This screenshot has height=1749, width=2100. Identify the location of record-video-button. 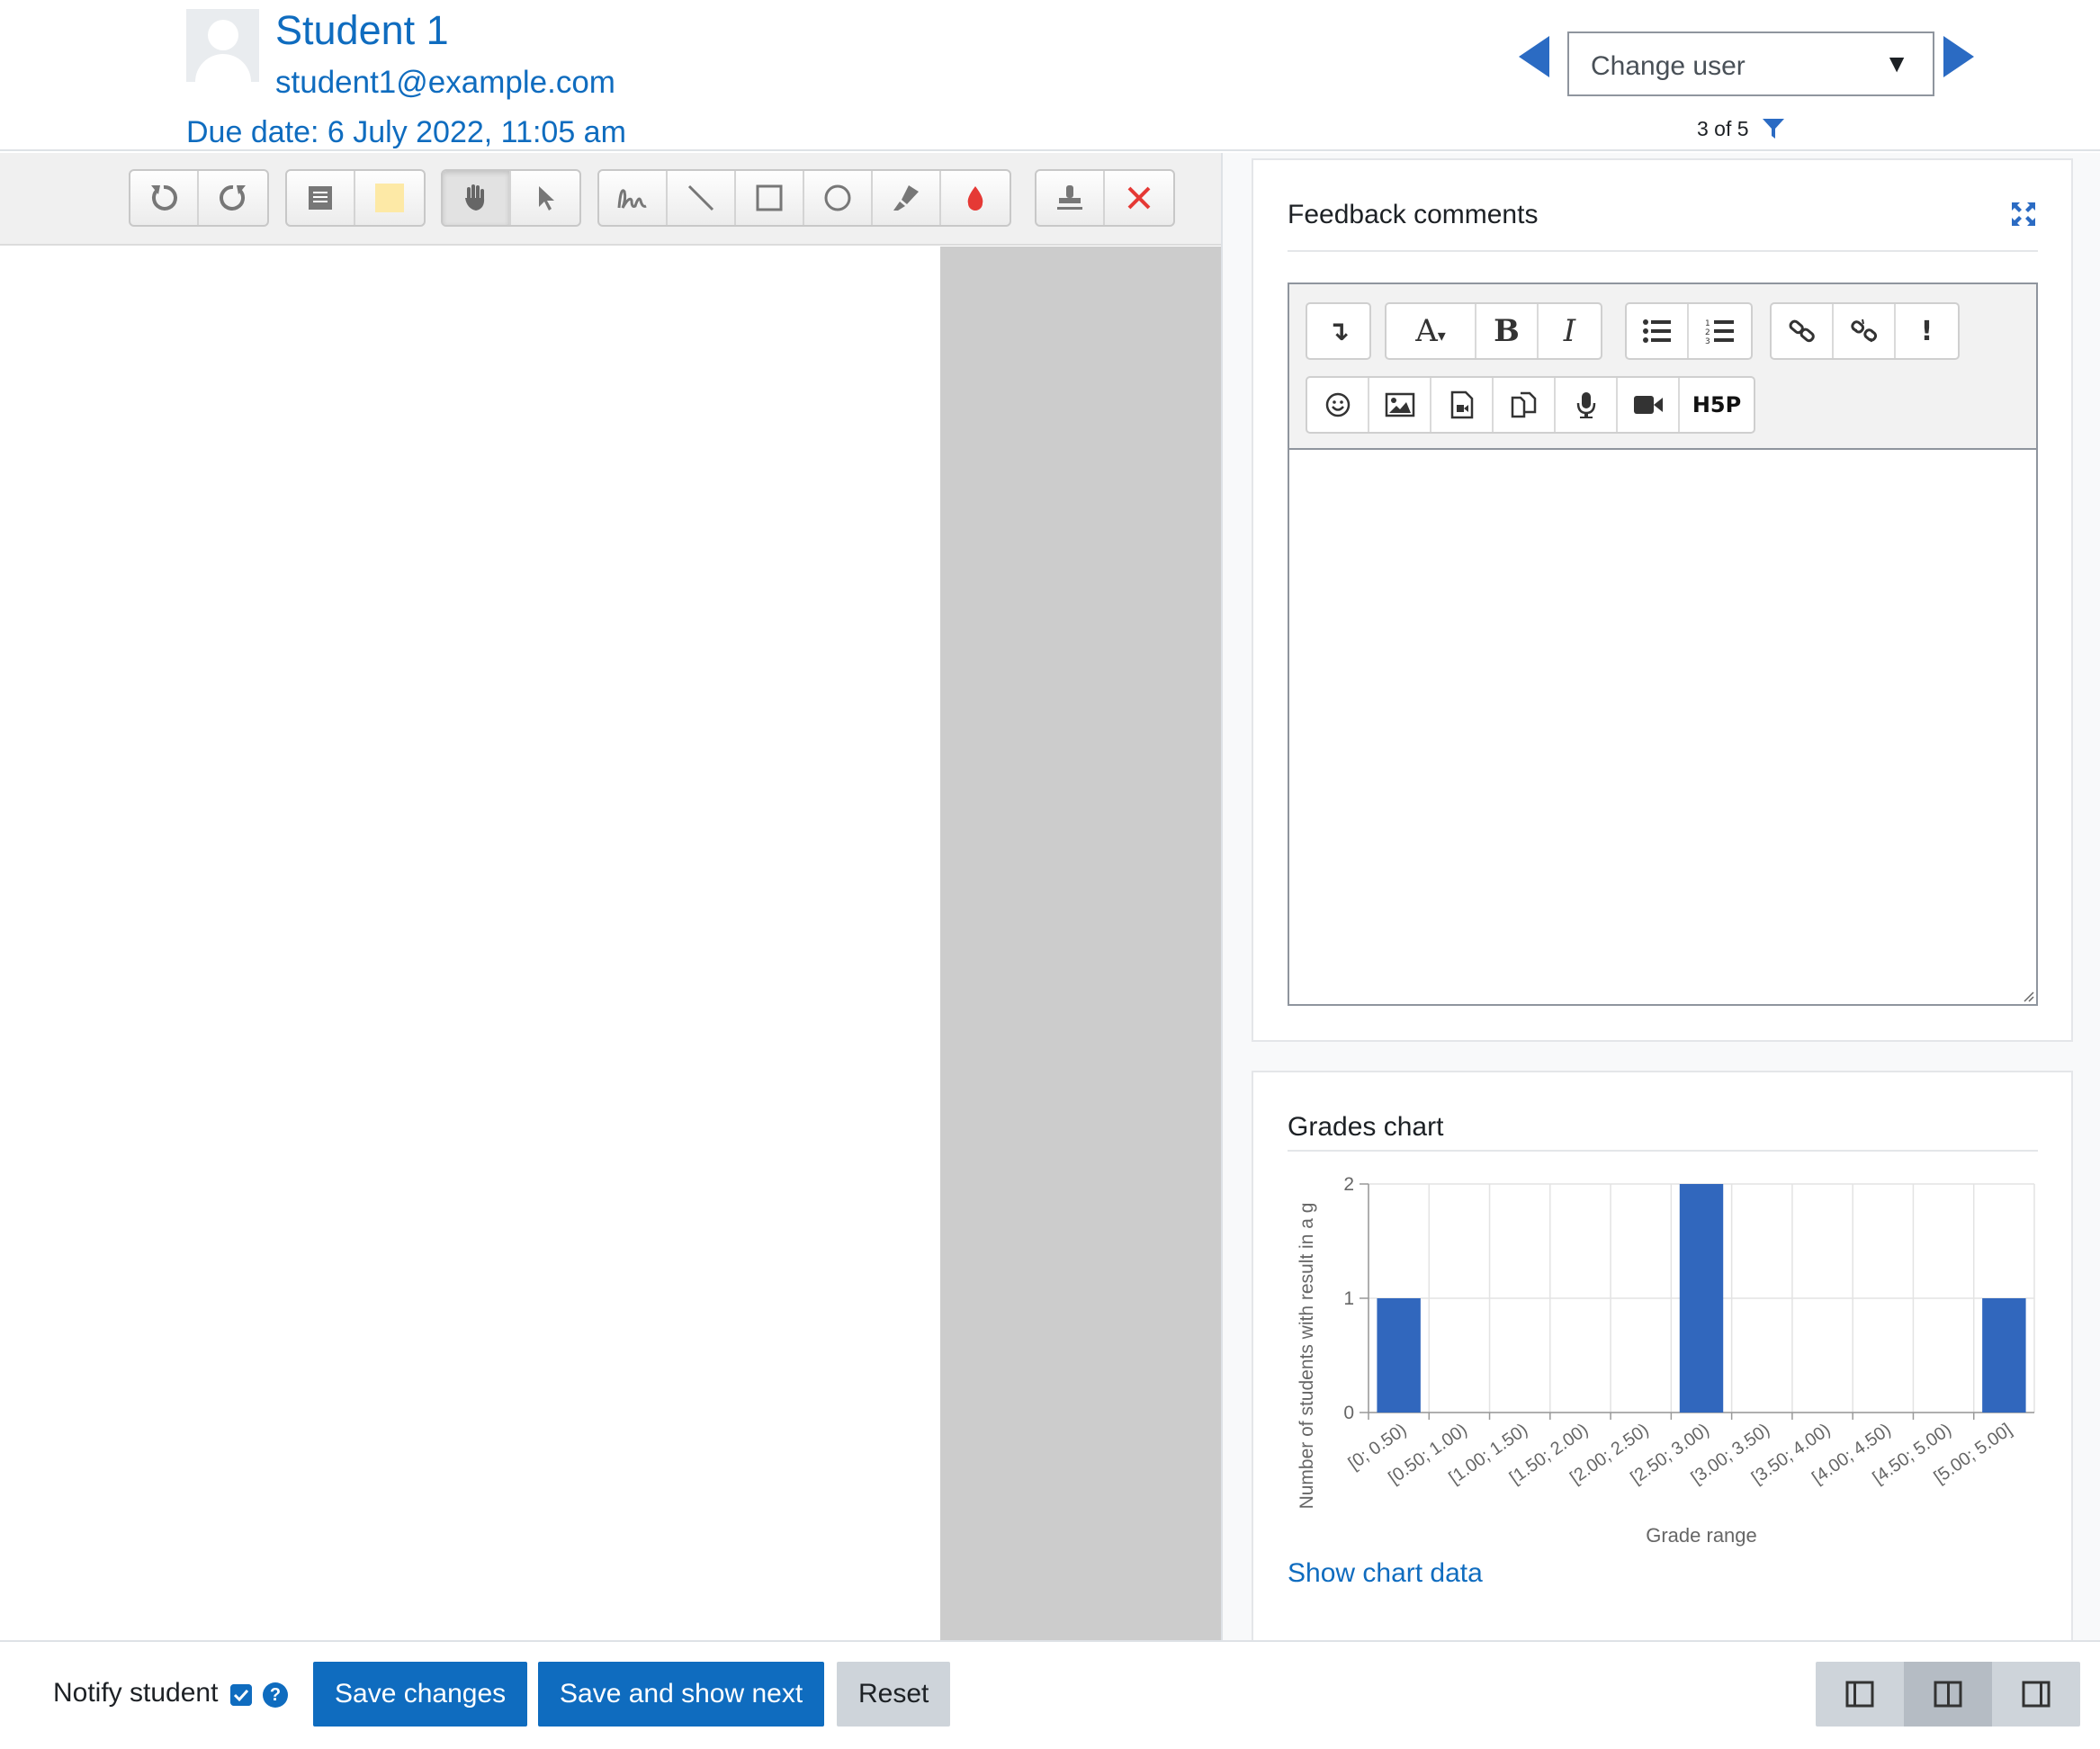
(1649, 405).